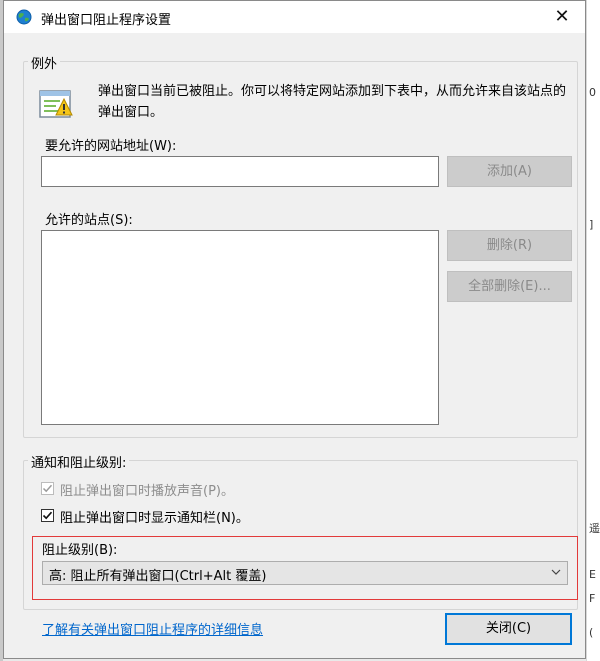  I want to click on title-bar: 弹出窗口阻止程序设置 ✕, so click(294, 17).